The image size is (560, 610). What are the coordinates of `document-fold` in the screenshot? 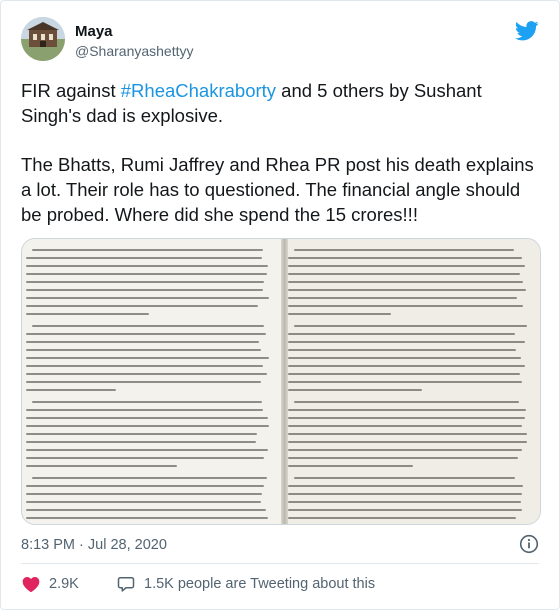 It's located at (284, 381).